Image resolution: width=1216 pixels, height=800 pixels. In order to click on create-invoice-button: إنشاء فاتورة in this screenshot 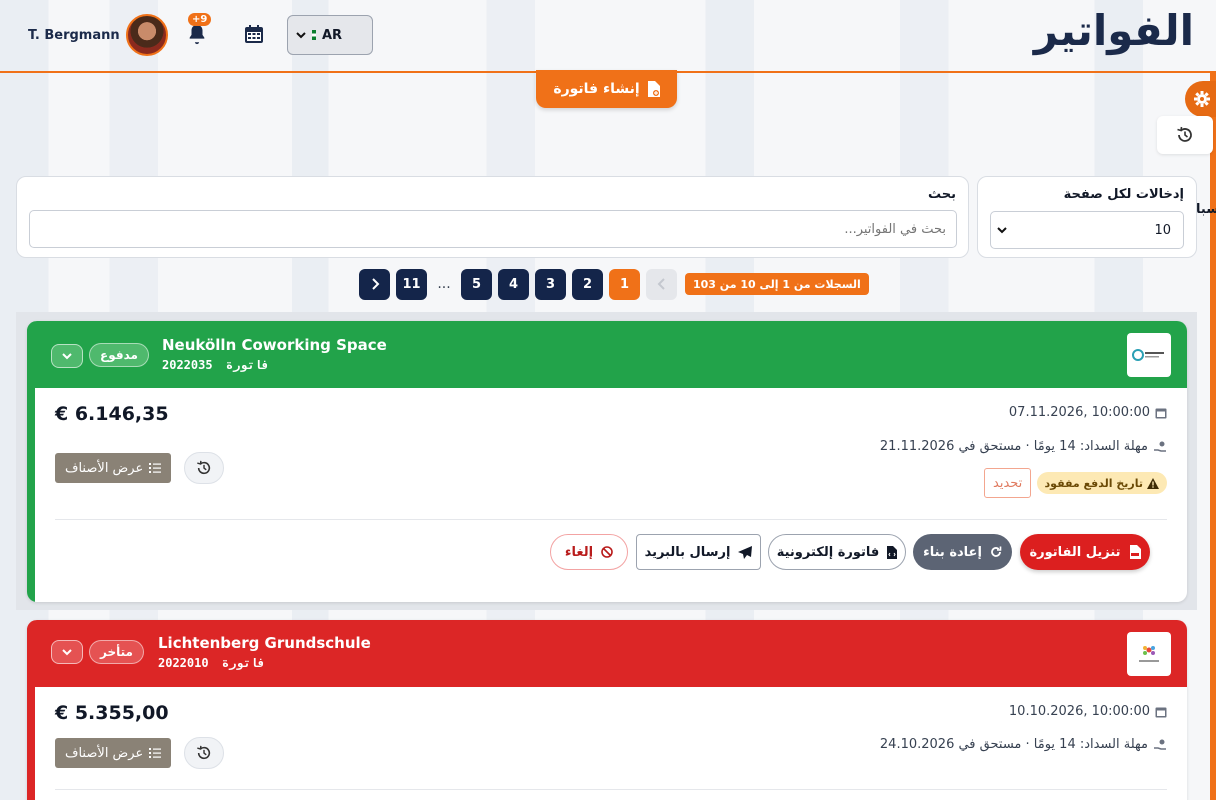, I will do `click(606, 89)`.